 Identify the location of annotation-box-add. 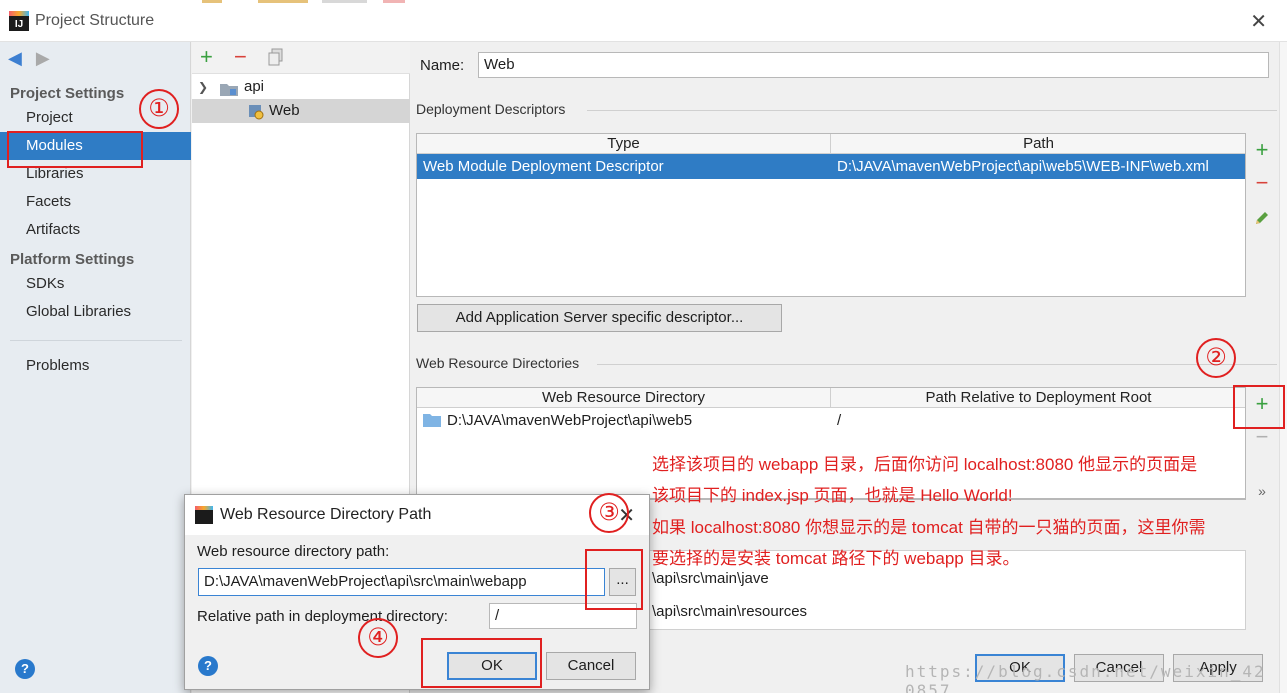
(1259, 407).